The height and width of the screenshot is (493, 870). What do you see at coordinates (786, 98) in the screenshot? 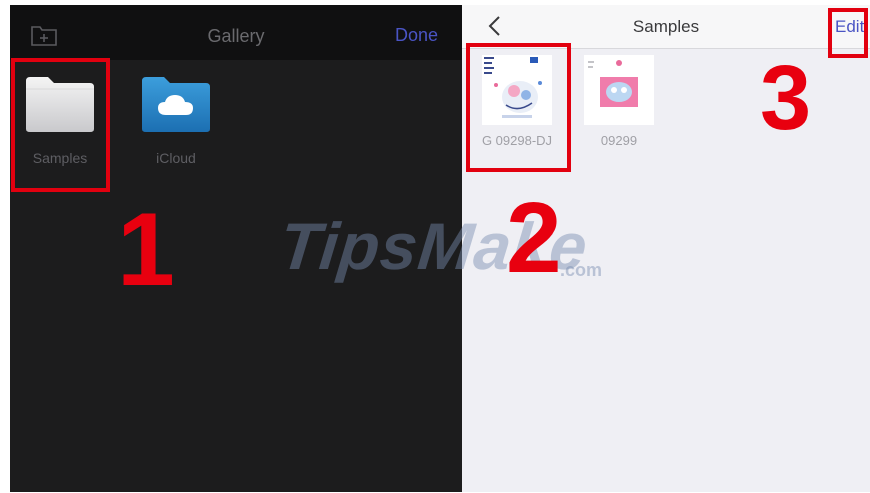
I see `step-3-number: 3` at bounding box center [786, 98].